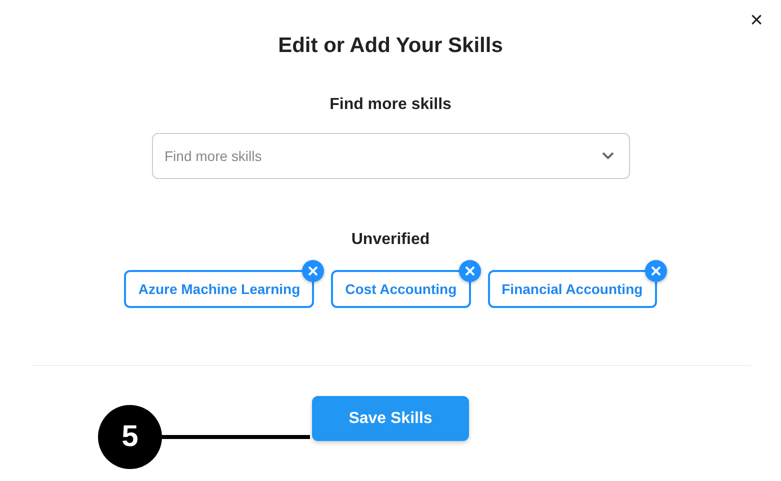 The image size is (781, 481). What do you see at coordinates (390, 46) in the screenshot?
I see `dialog-title: Edit or Add Your Skills` at bounding box center [390, 46].